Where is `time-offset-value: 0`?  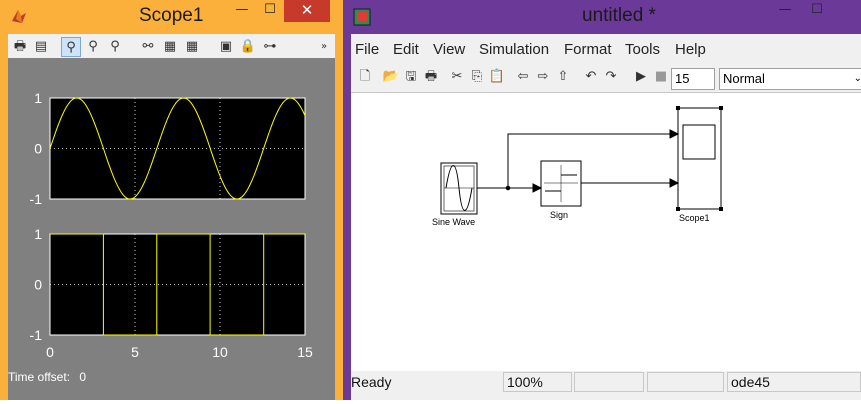 time-offset-value: 0 is located at coordinates (83, 377).